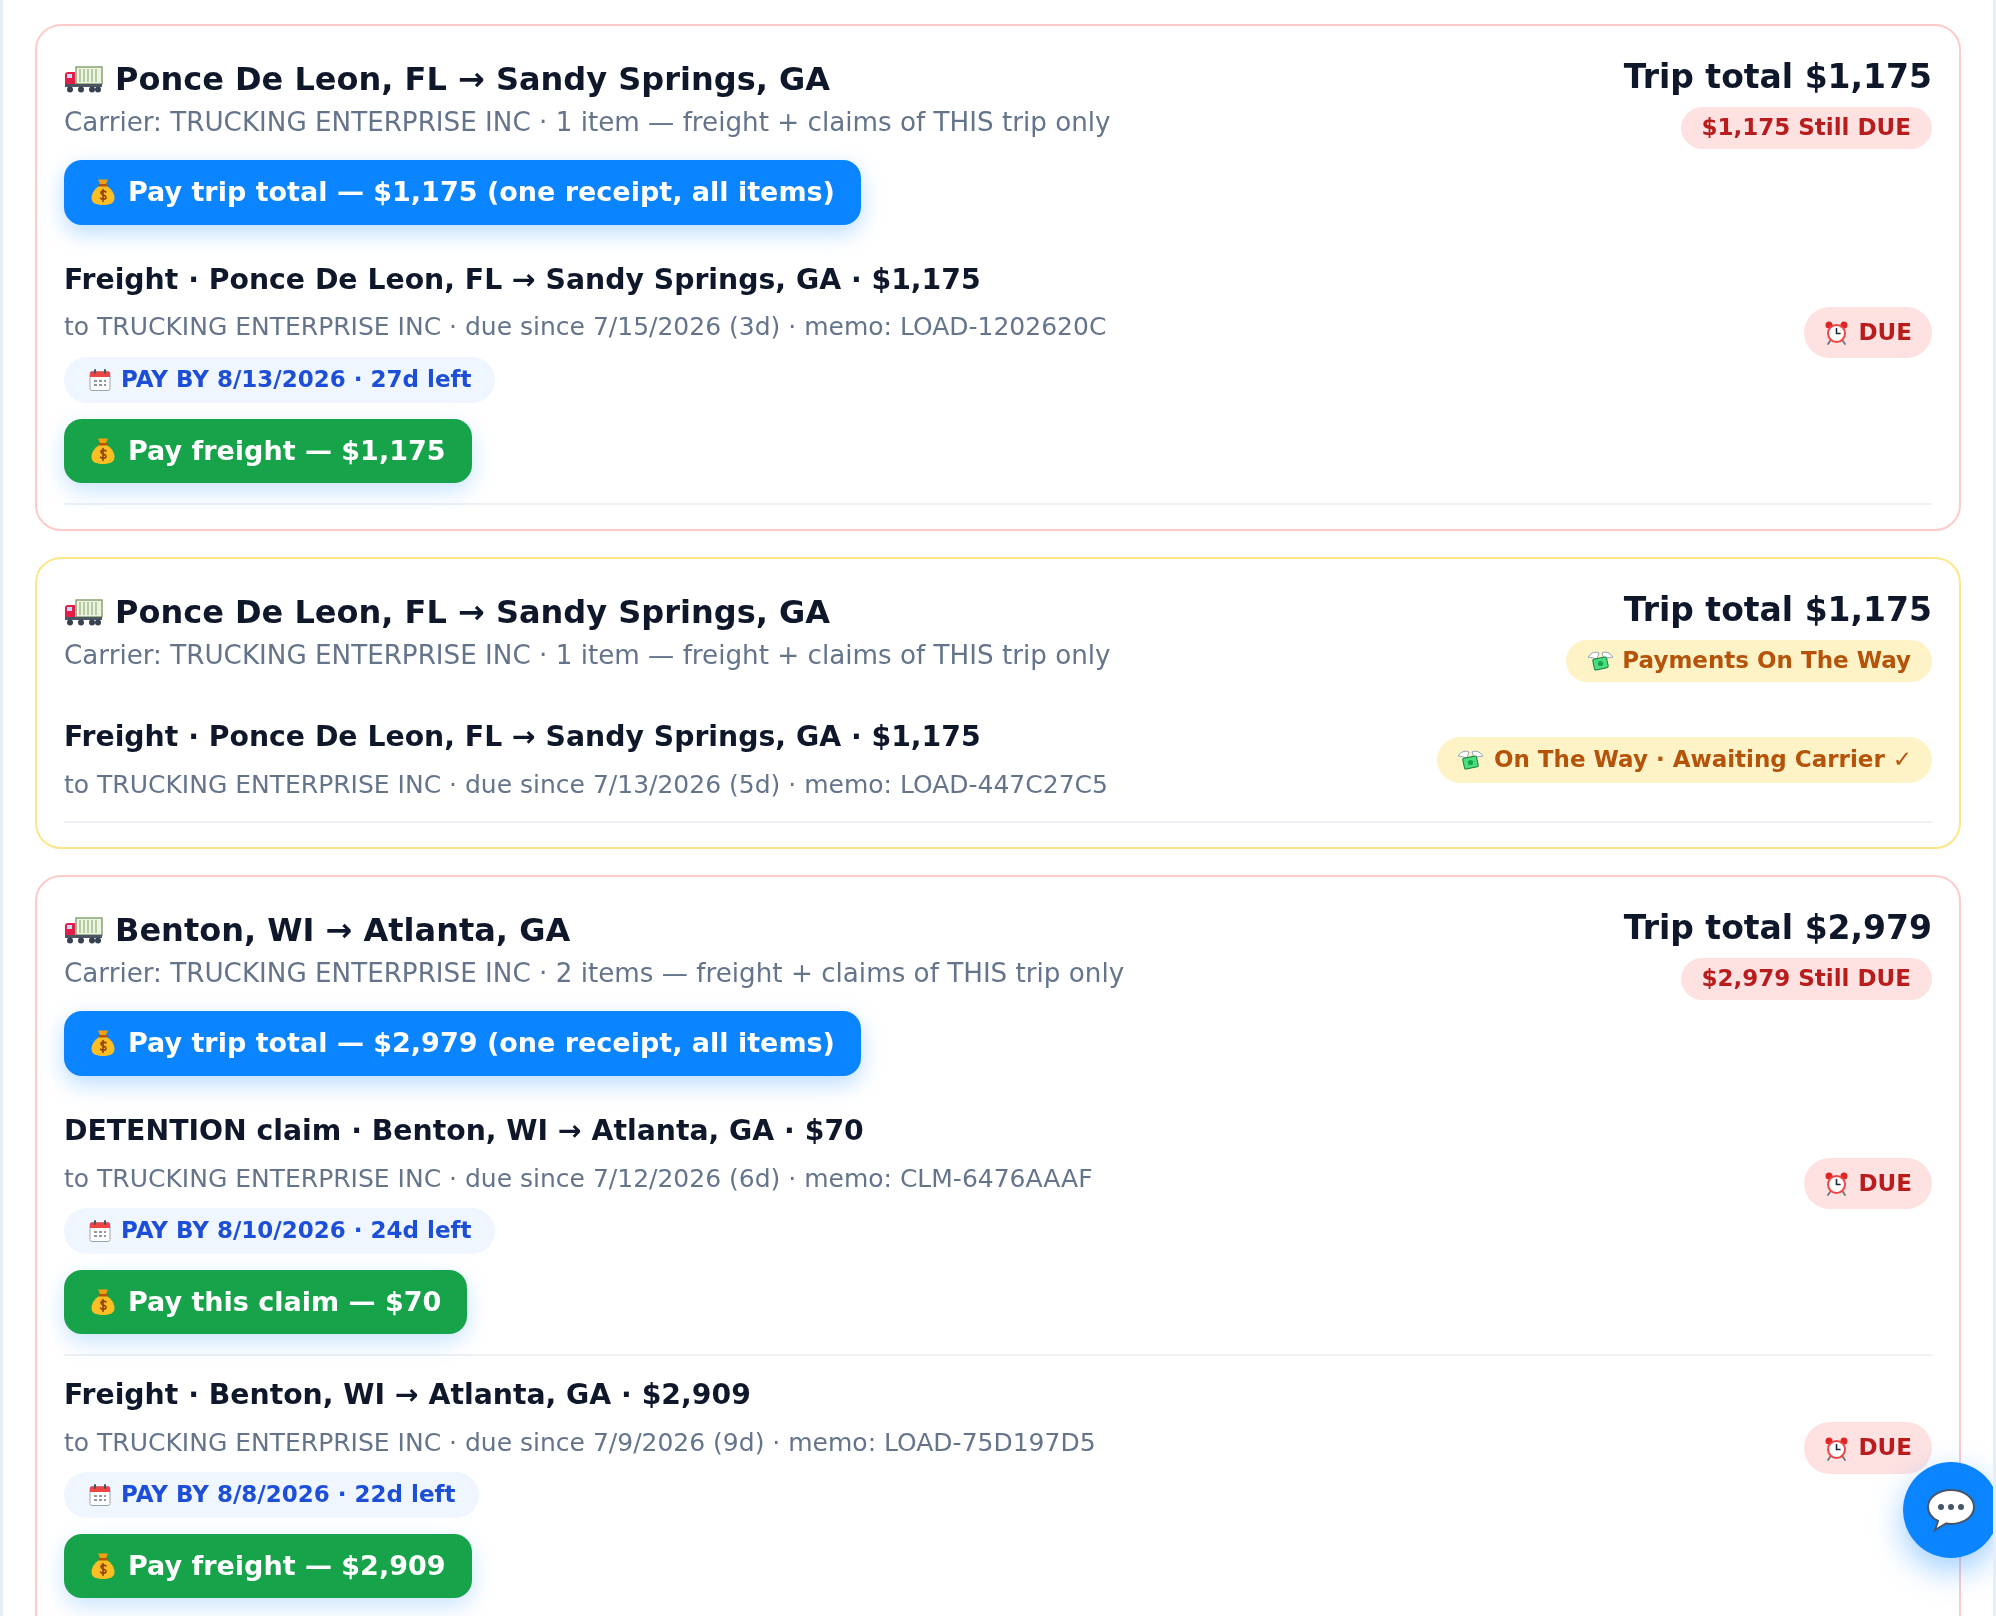 This screenshot has width=1996, height=1616. I want to click on pay-item-button: Pay this claim — $70, so click(266, 1301).